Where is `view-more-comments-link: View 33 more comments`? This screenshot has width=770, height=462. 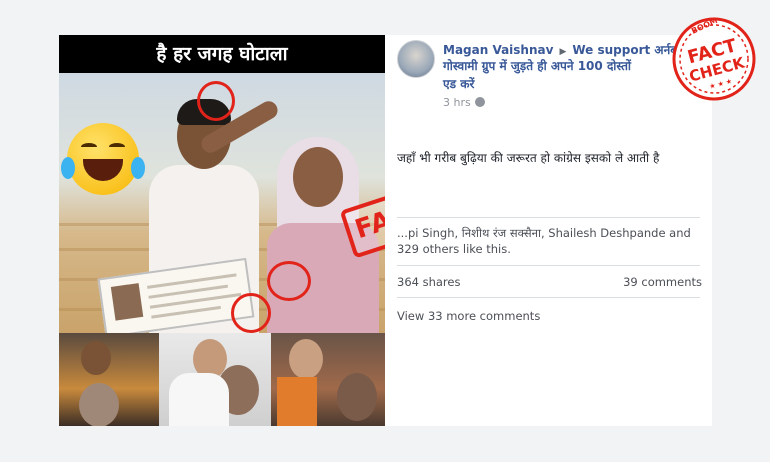 view-more-comments-link: View 33 more comments is located at coordinates (468, 316).